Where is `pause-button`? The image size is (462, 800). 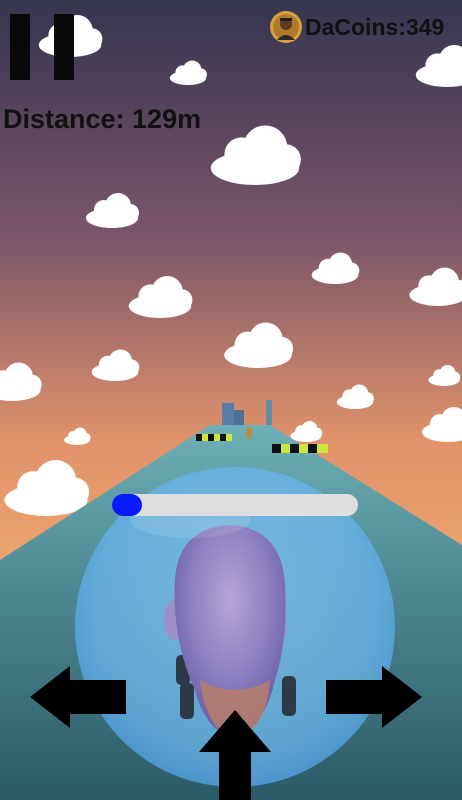
pause-button is located at coordinates (43, 47).